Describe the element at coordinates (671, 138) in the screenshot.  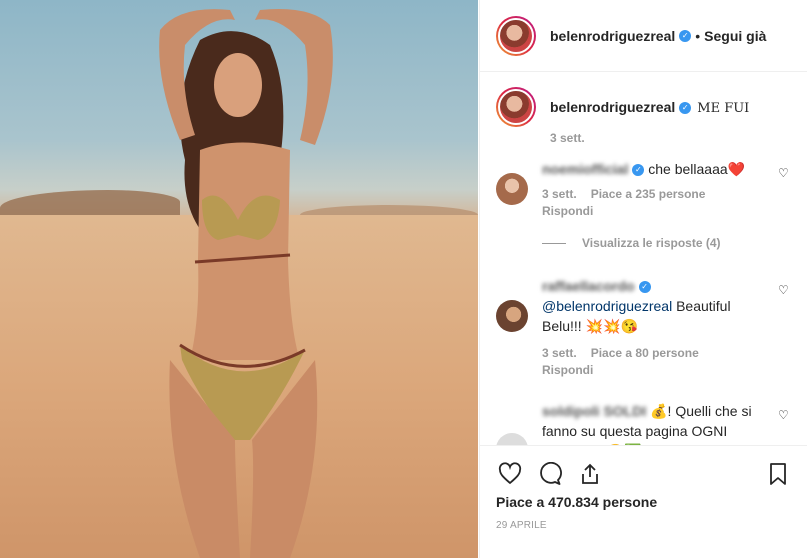
I see `caption-meta: 3 sett.` at that location.